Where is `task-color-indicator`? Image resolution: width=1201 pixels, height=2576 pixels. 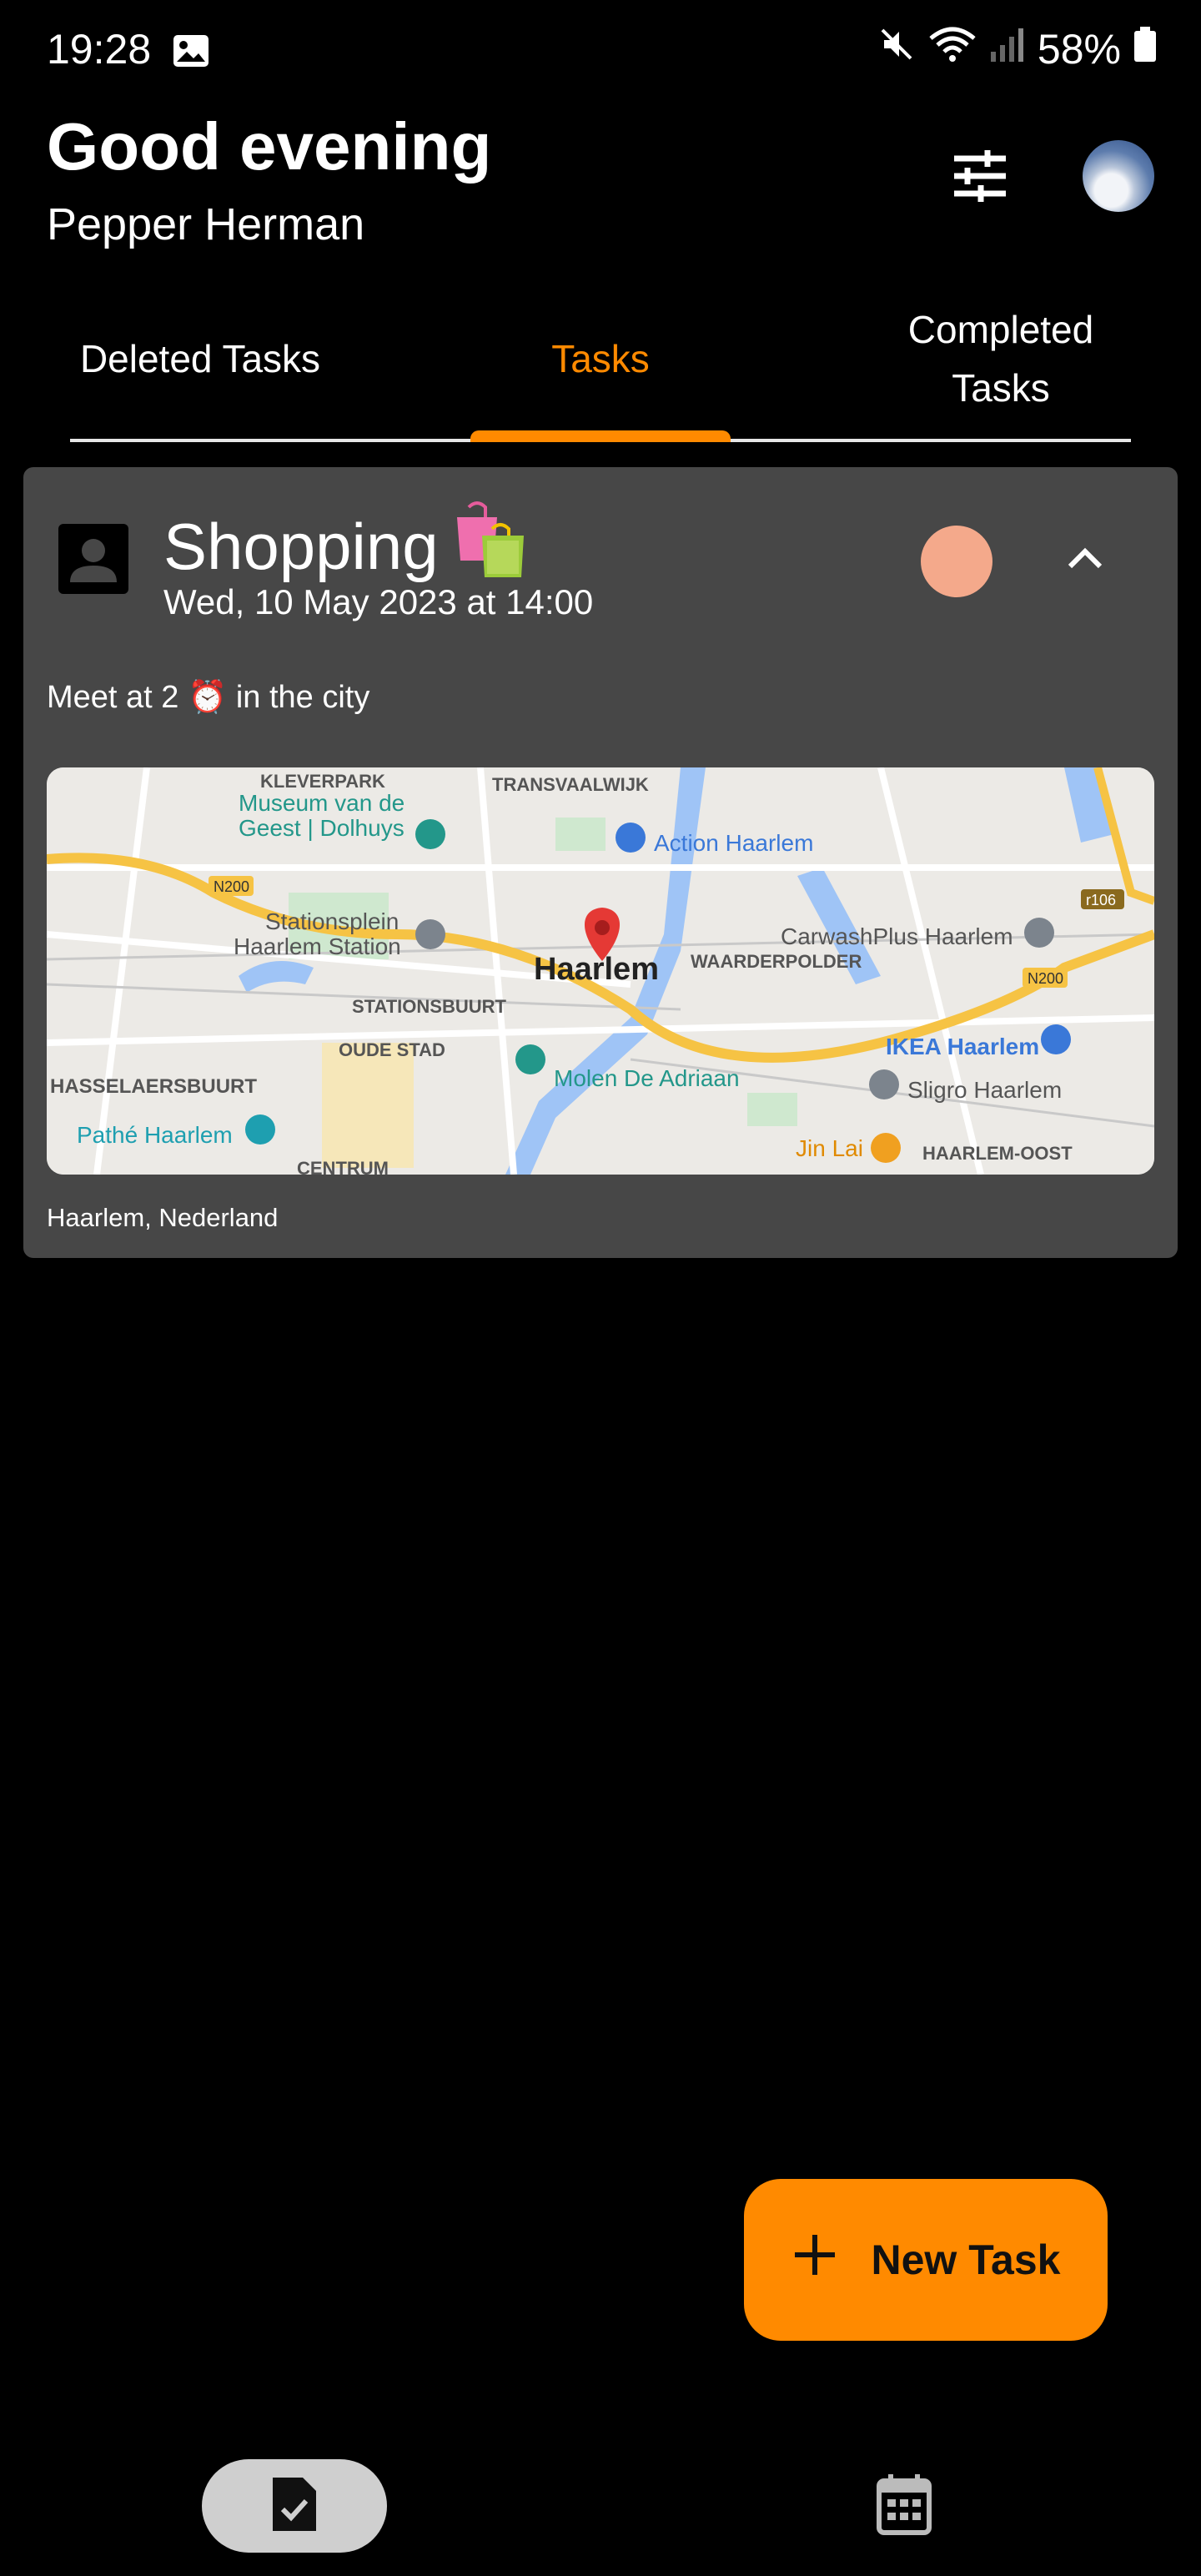
task-color-indicator is located at coordinates (957, 561).